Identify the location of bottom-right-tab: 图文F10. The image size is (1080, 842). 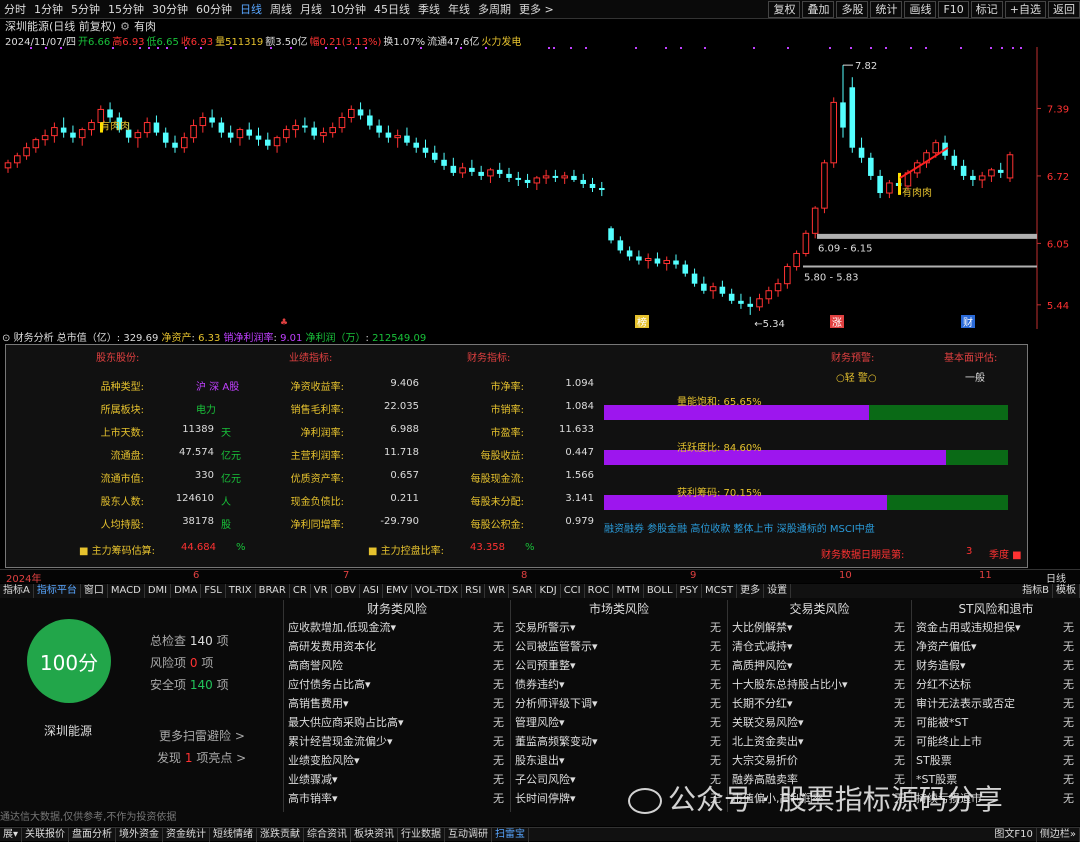
(1014, 834).